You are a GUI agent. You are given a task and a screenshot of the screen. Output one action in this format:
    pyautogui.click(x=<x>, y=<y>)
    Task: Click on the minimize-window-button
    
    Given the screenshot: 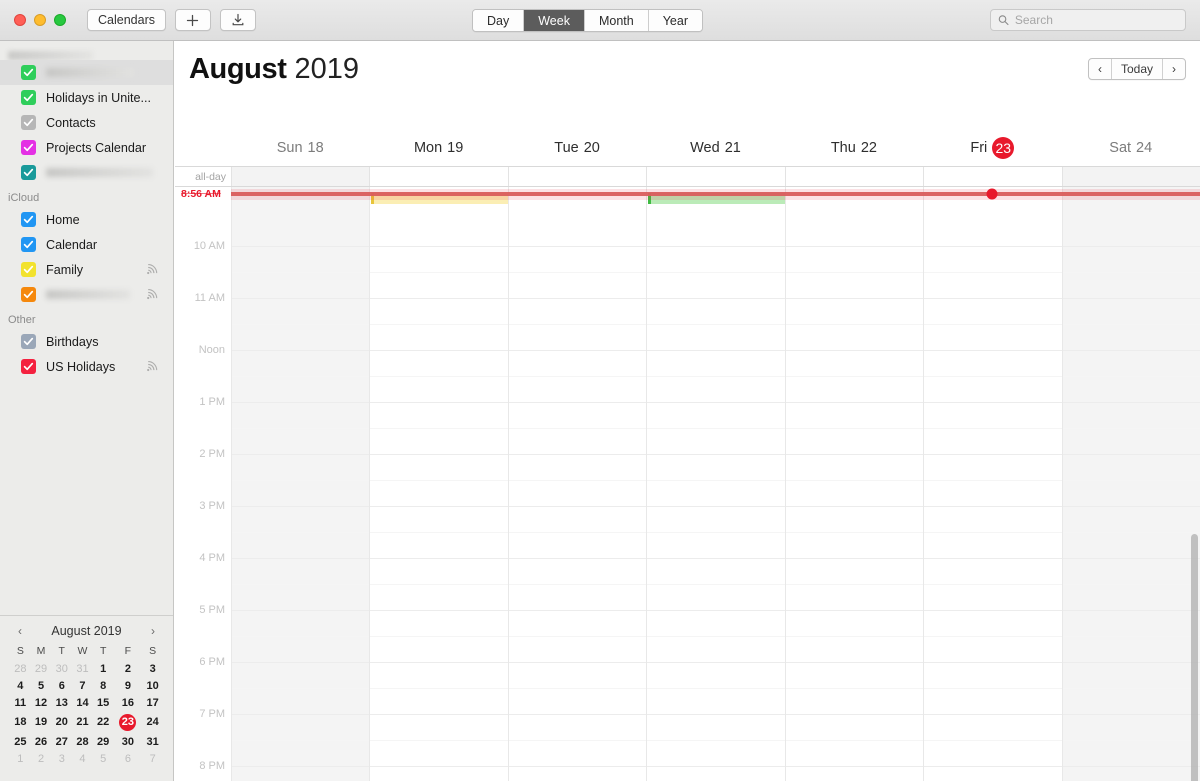 What is the action you would take?
    pyautogui.click(x=40, y=20)
    